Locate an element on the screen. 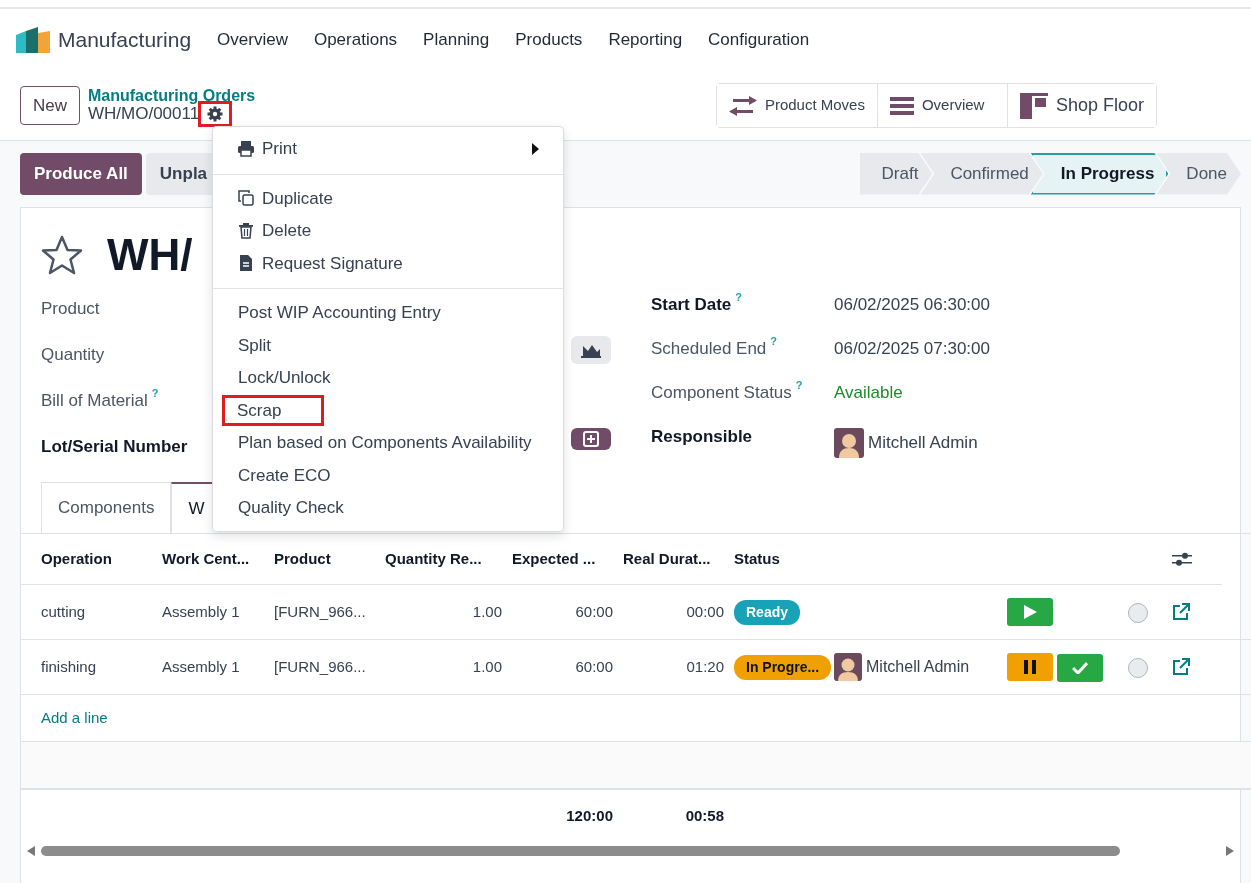  pause-icon is located at coordinates (1030, 666).